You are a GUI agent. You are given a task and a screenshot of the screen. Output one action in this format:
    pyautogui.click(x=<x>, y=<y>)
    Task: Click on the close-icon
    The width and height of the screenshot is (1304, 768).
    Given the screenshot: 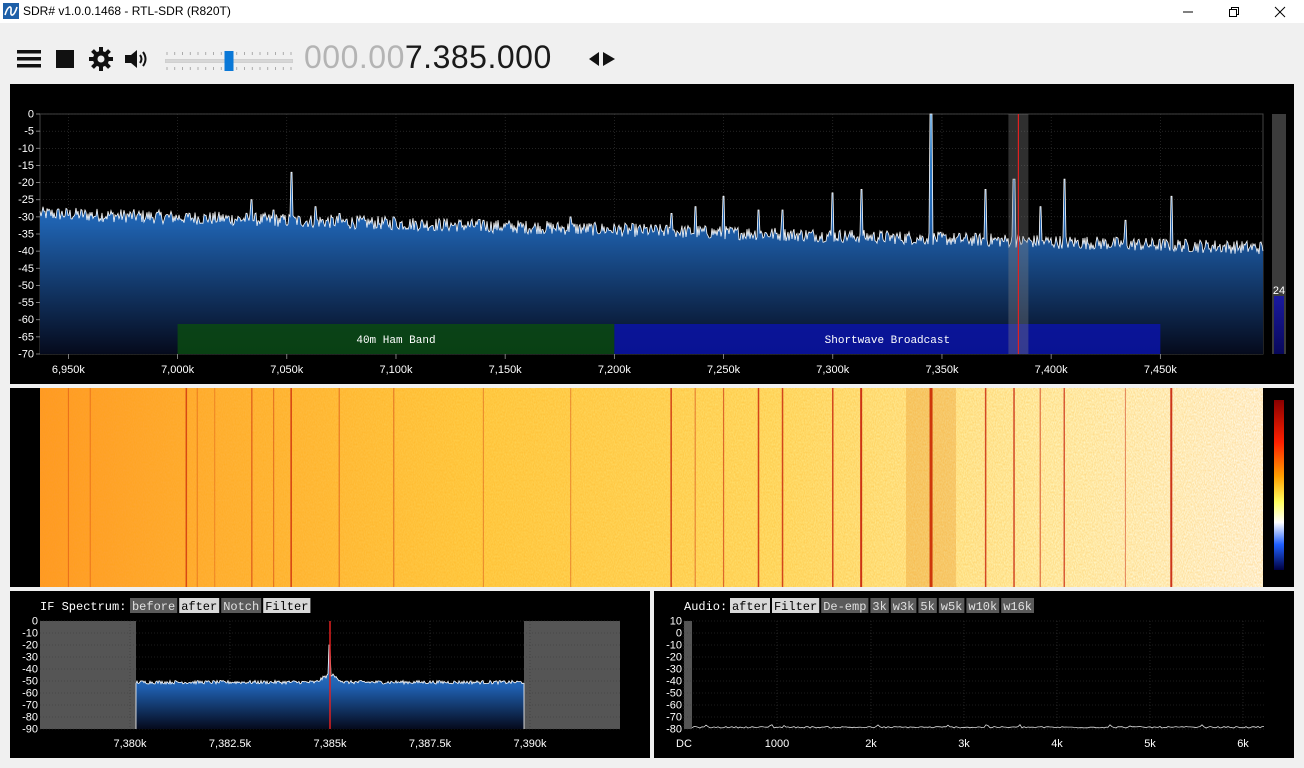 What is the action you would take?
    pyautogui.click(x=1280, y=11)
    